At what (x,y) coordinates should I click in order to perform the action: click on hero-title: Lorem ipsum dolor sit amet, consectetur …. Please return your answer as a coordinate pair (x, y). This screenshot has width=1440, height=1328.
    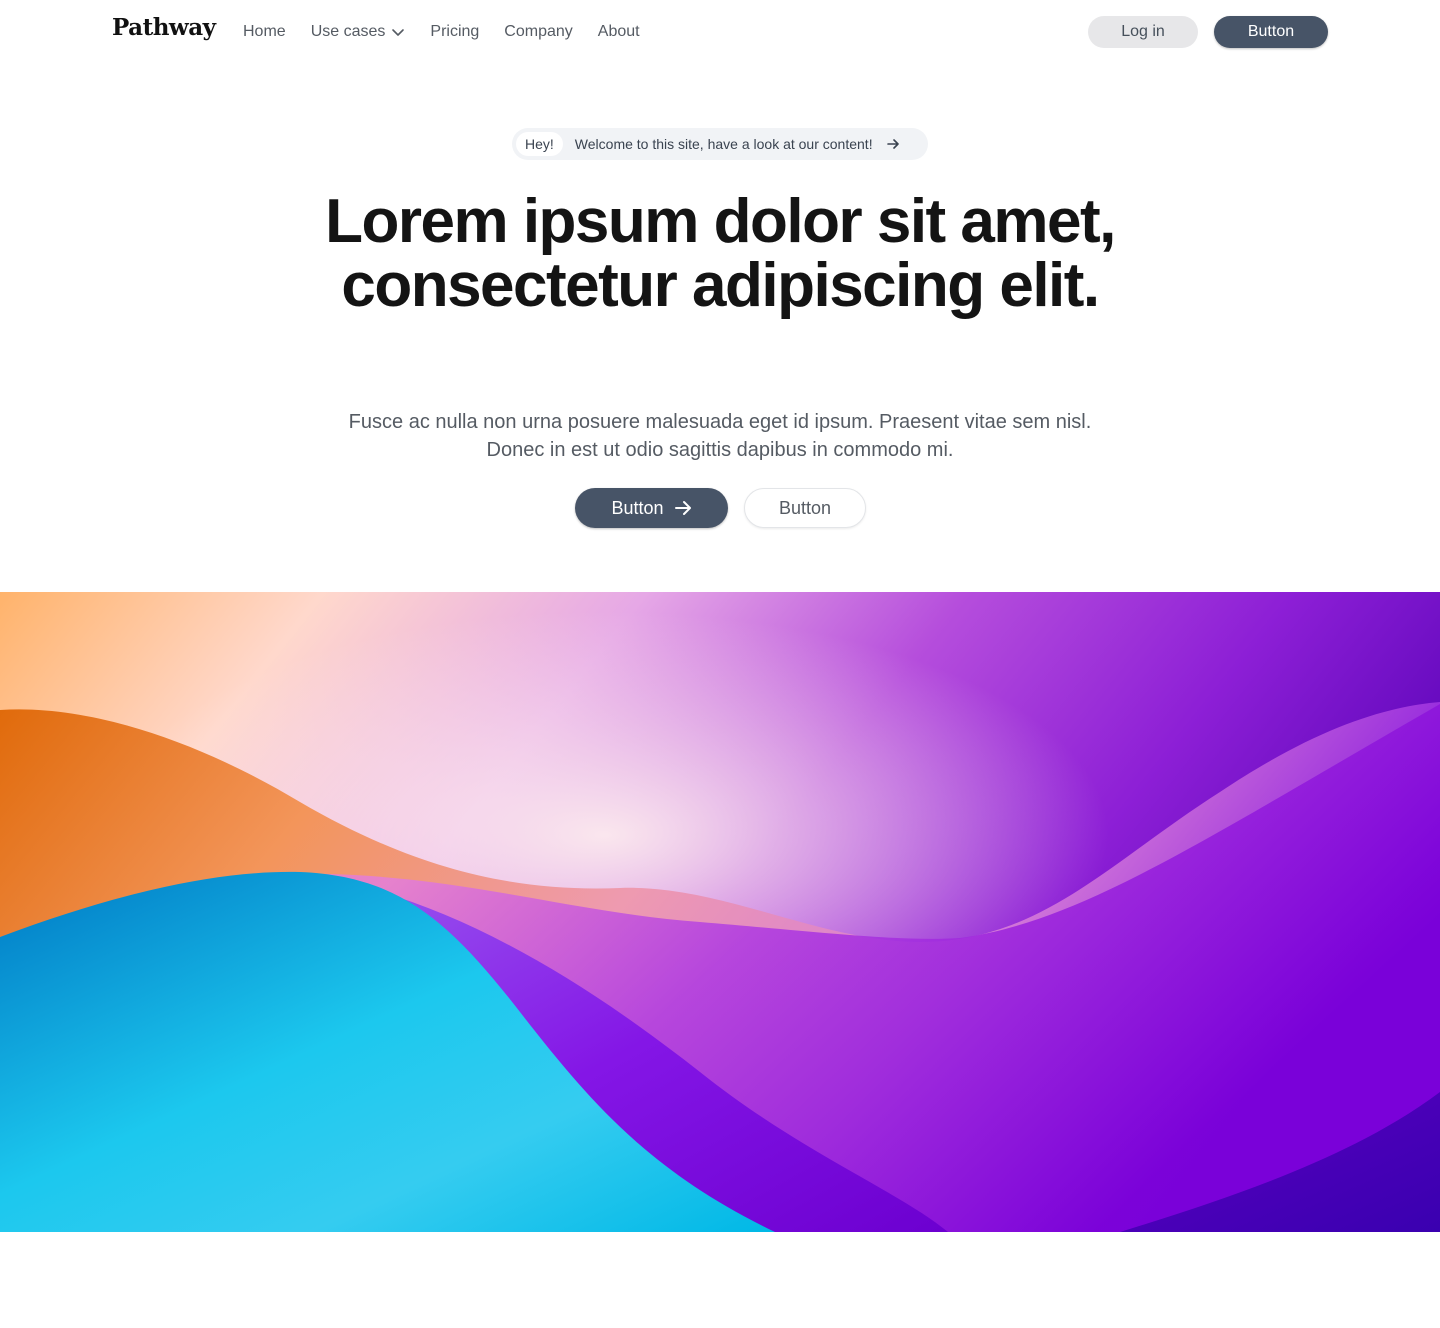
    Looking at the image, I should click on (720, 253).